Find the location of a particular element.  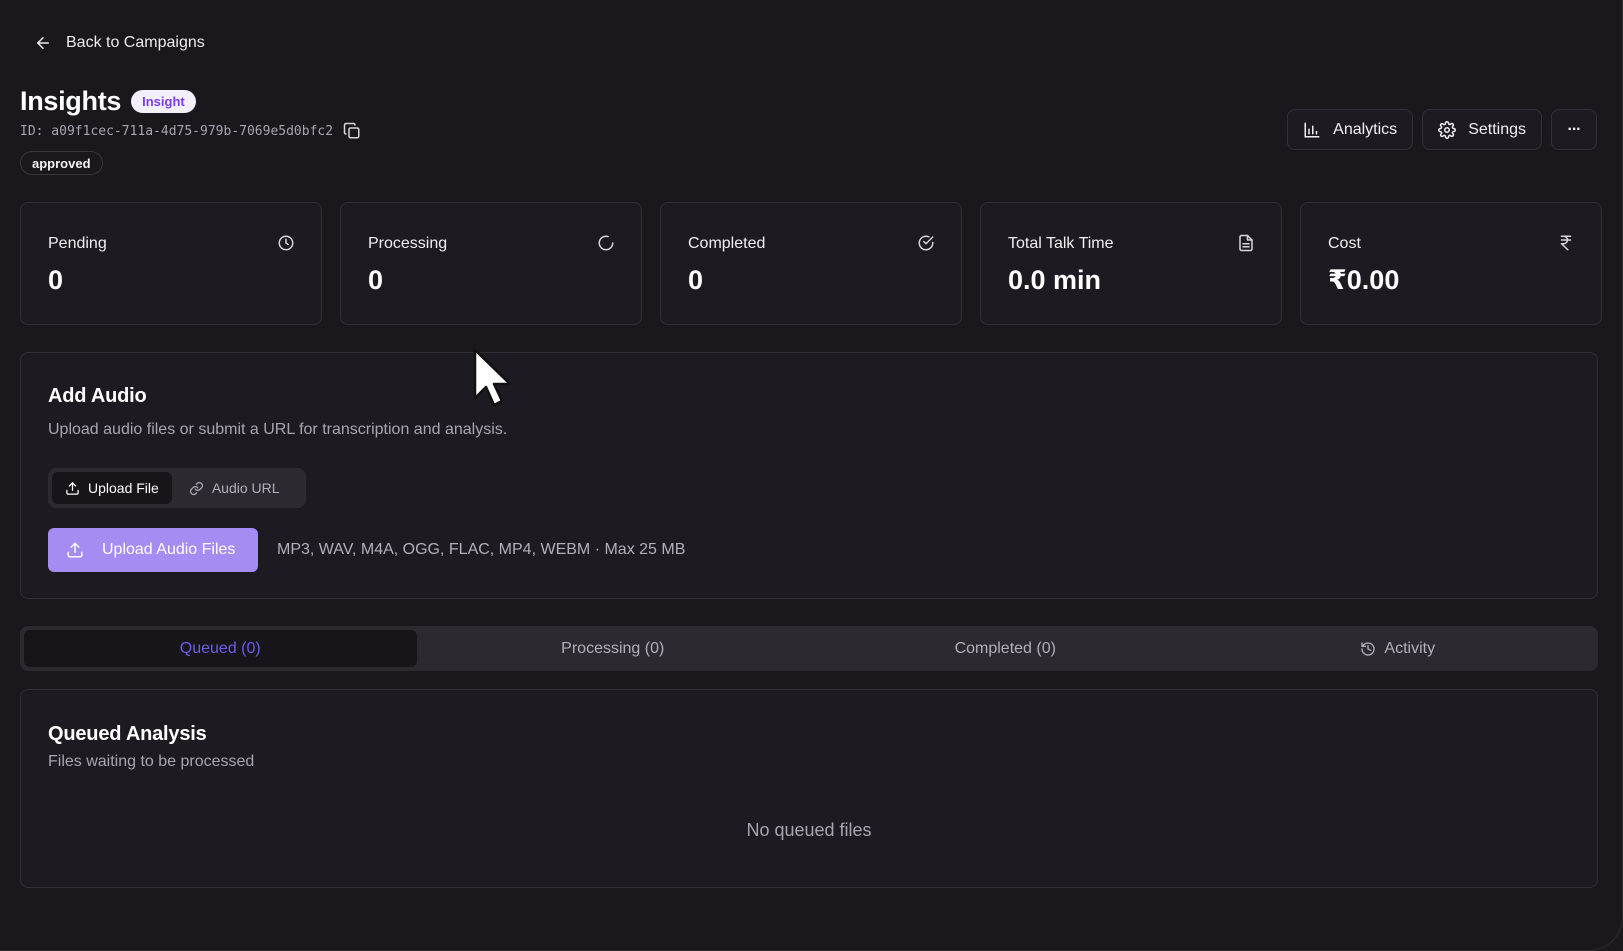

page-title: Insights is located at coordinates (71, 101).